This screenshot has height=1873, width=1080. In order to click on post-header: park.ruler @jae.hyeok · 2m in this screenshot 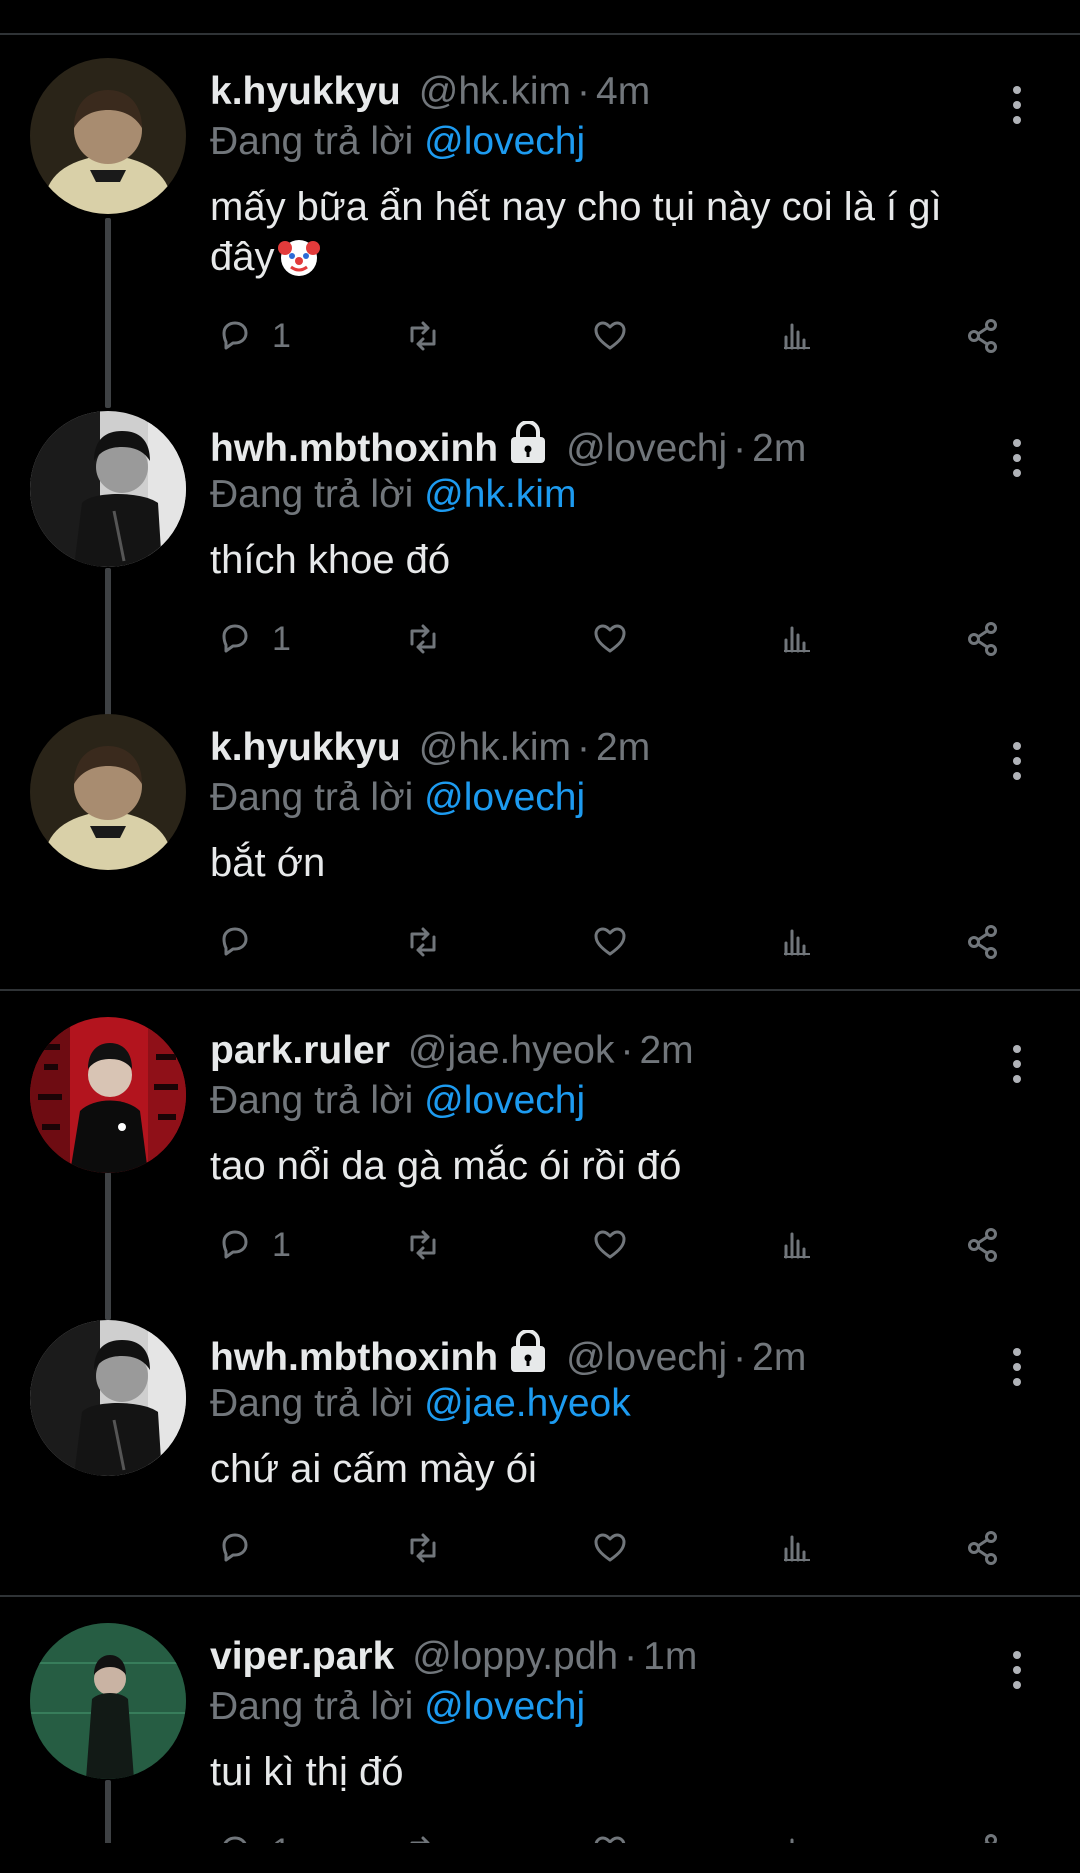, I will do `click(452, 1051)`.